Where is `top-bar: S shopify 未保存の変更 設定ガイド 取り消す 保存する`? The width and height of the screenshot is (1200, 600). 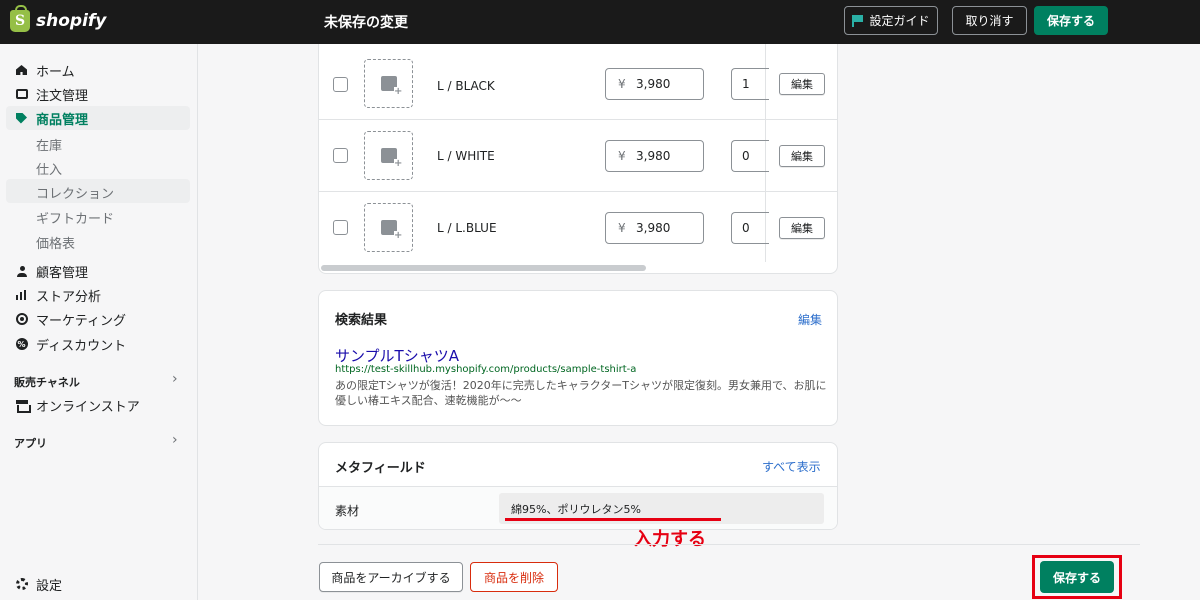 top-bar: S shopify 未保存の変更 設定ガイド 取り消す 保存する is located at coordinates (600, 22).